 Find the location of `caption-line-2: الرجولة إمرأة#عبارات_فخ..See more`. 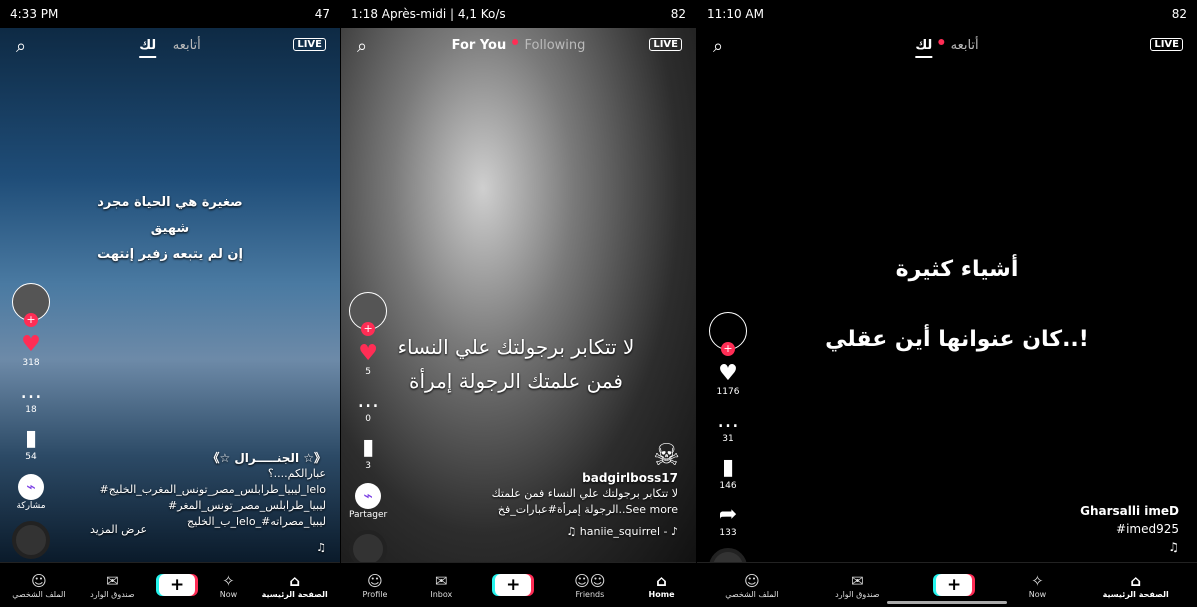

caption-line-2: الرجولة إمرأة#عبارات_فخ..See more is located at coordinates (543, 510).